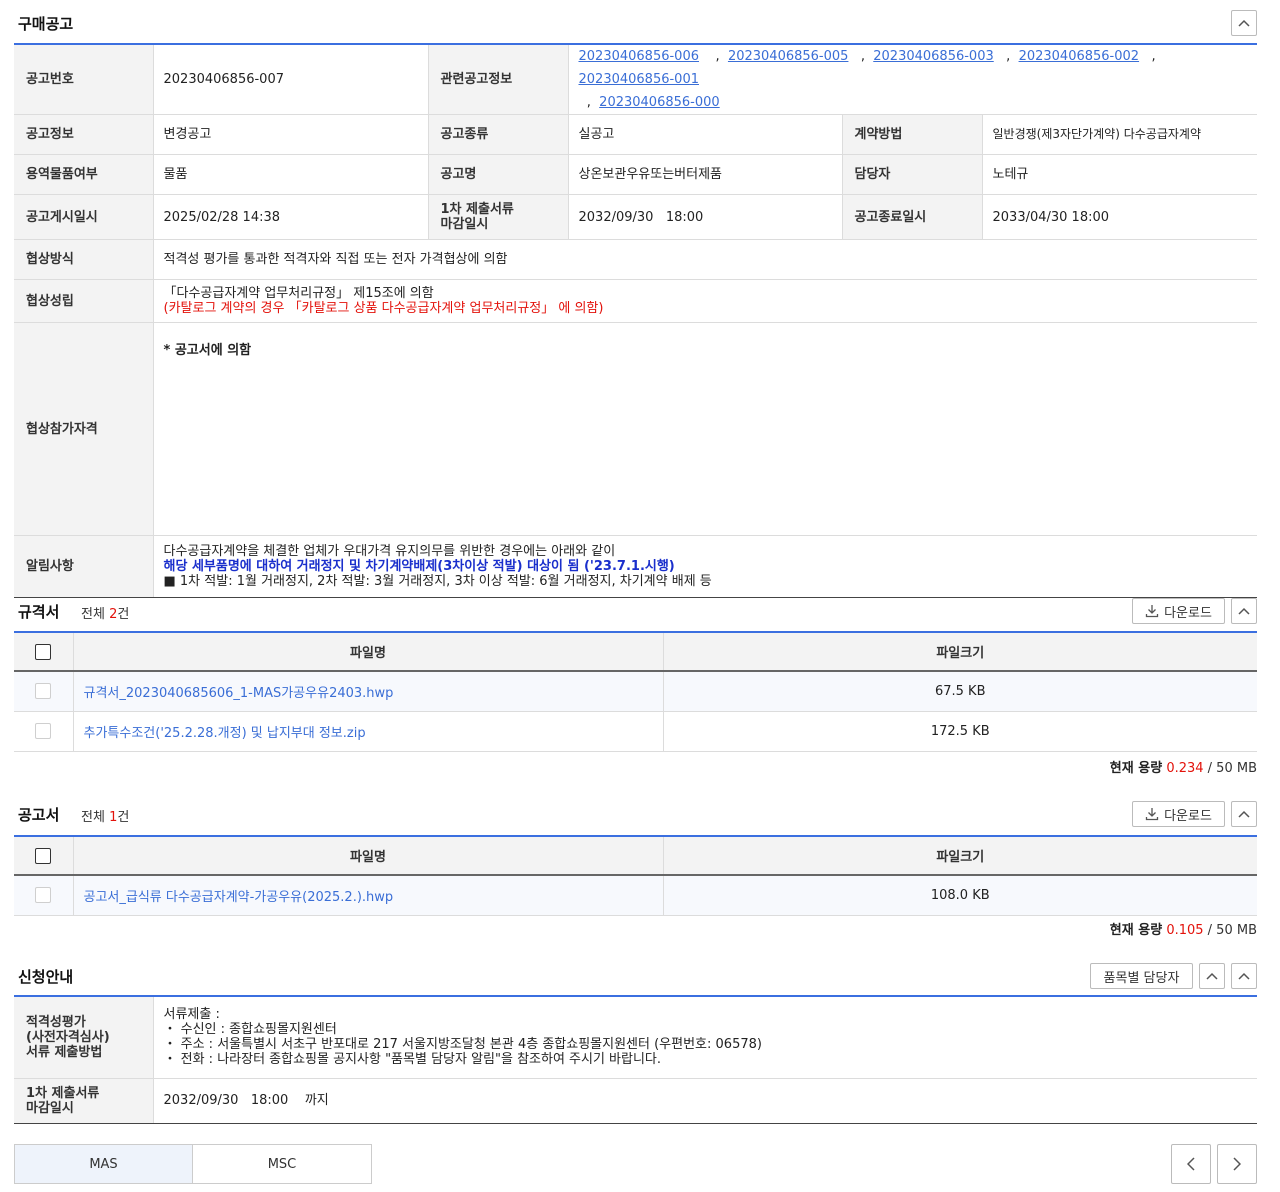 Image resolution: width=1280 pixels, height=1192 pixels. What do you see at coordinates (1119, 217) in the screenshot?
I see `end-value: 2033/04/30 18:00` at bounding box center [1119, 217].